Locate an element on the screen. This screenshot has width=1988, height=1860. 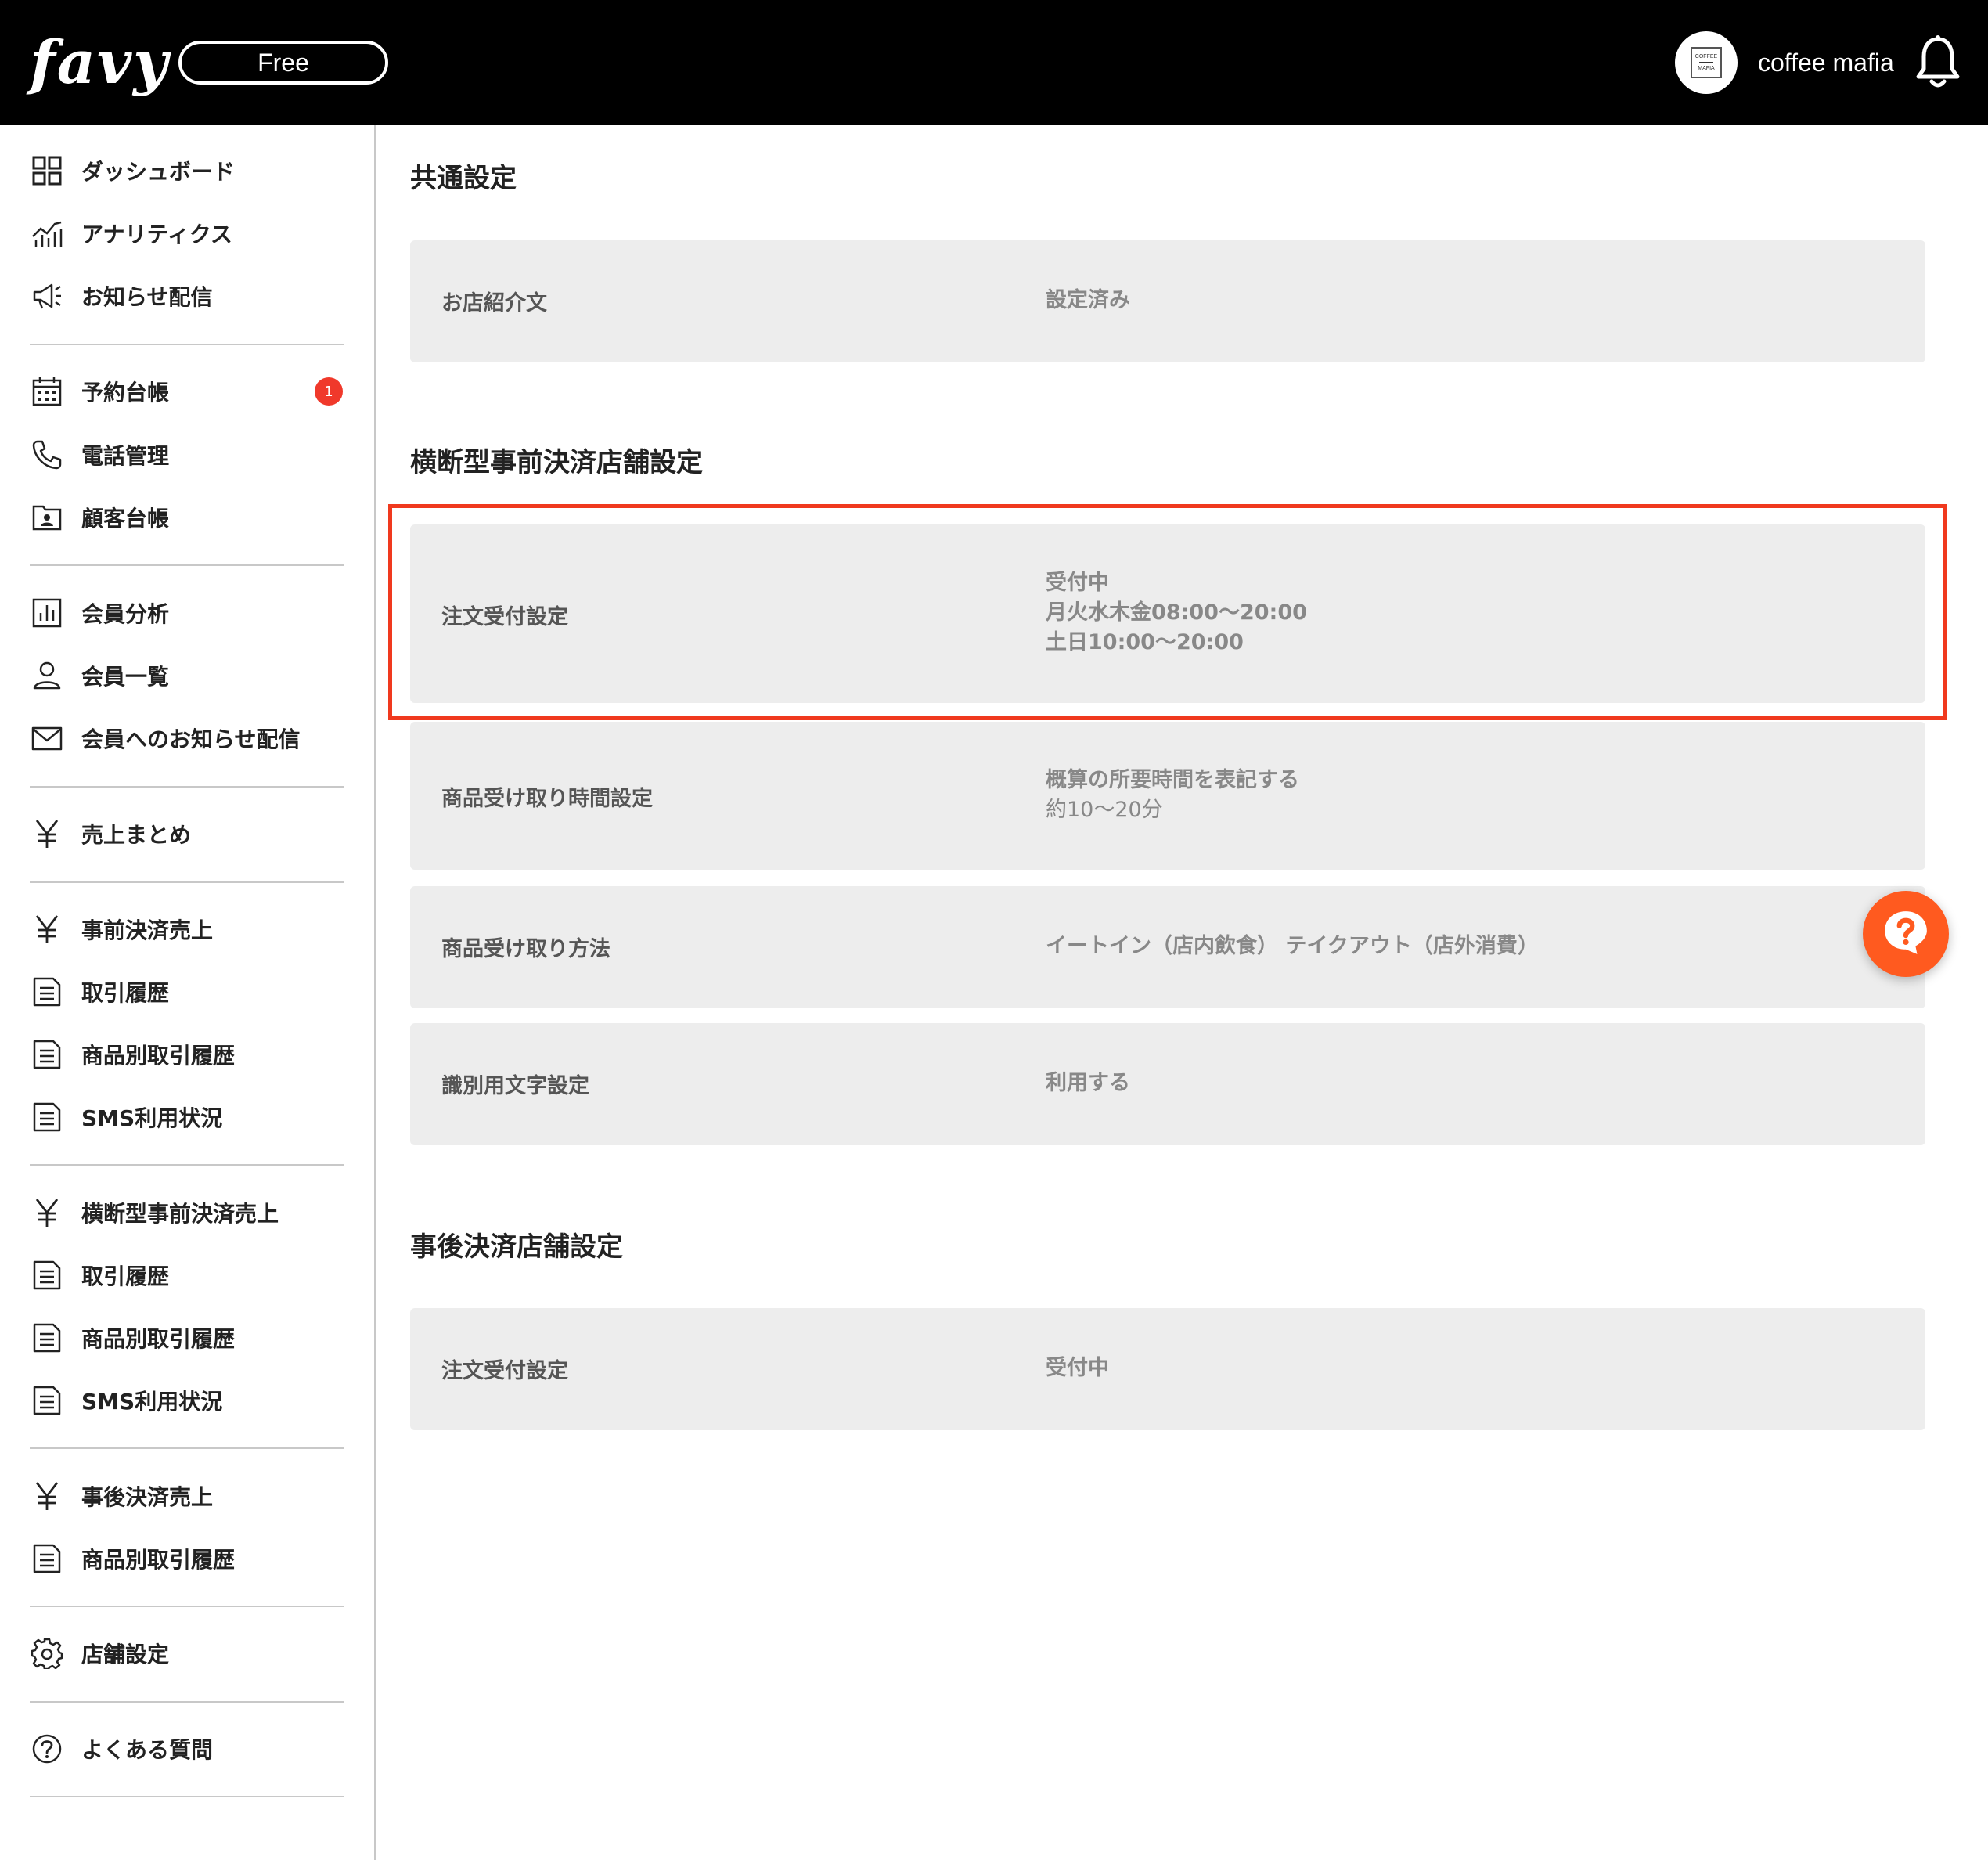
sidebar-item-prepay-product-transactions: 商品別取引履歴 is located at coordinates (187, 1054).